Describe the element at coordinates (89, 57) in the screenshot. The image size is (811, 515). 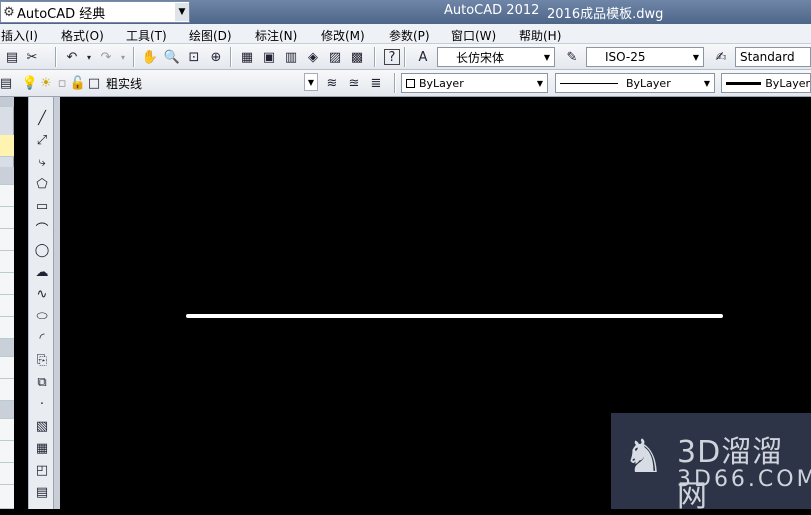
I see `undo-dropdown-icon: ▾` at that location.